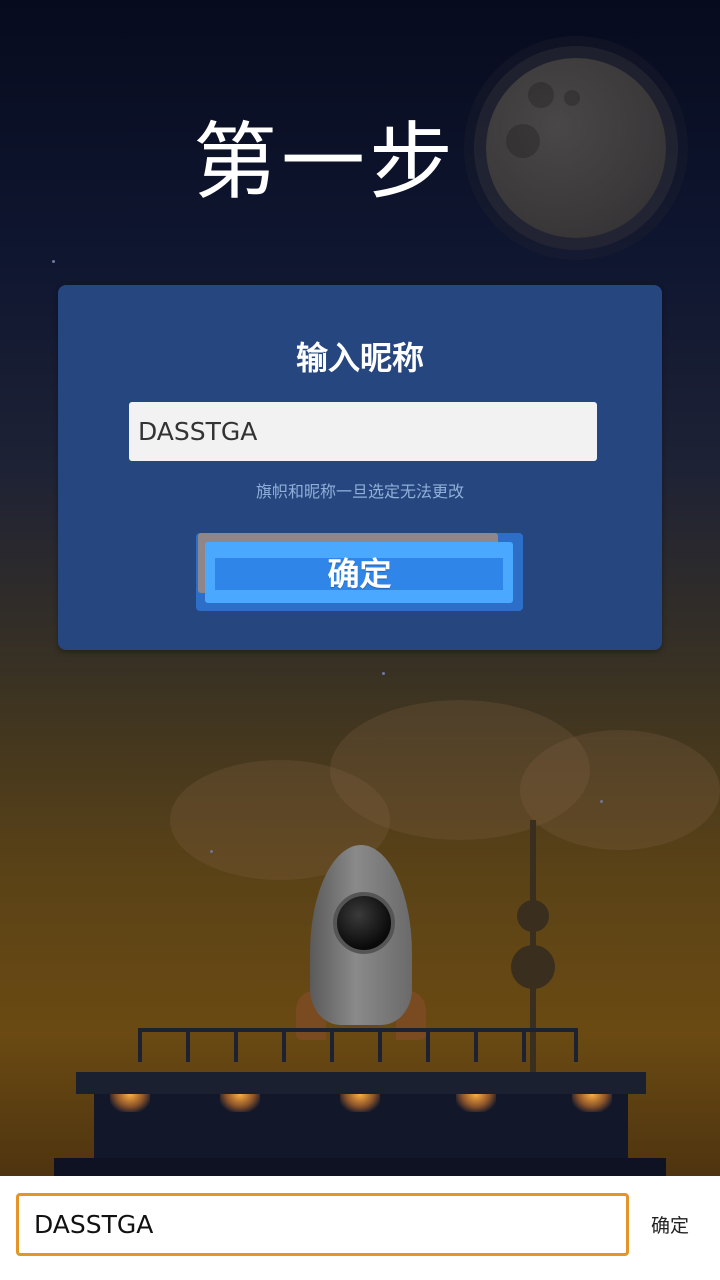 This screenshot has height=1280, width=720. Describe the element at coordinates (360, 1167) in the screenshot. I see `ground` at that location.